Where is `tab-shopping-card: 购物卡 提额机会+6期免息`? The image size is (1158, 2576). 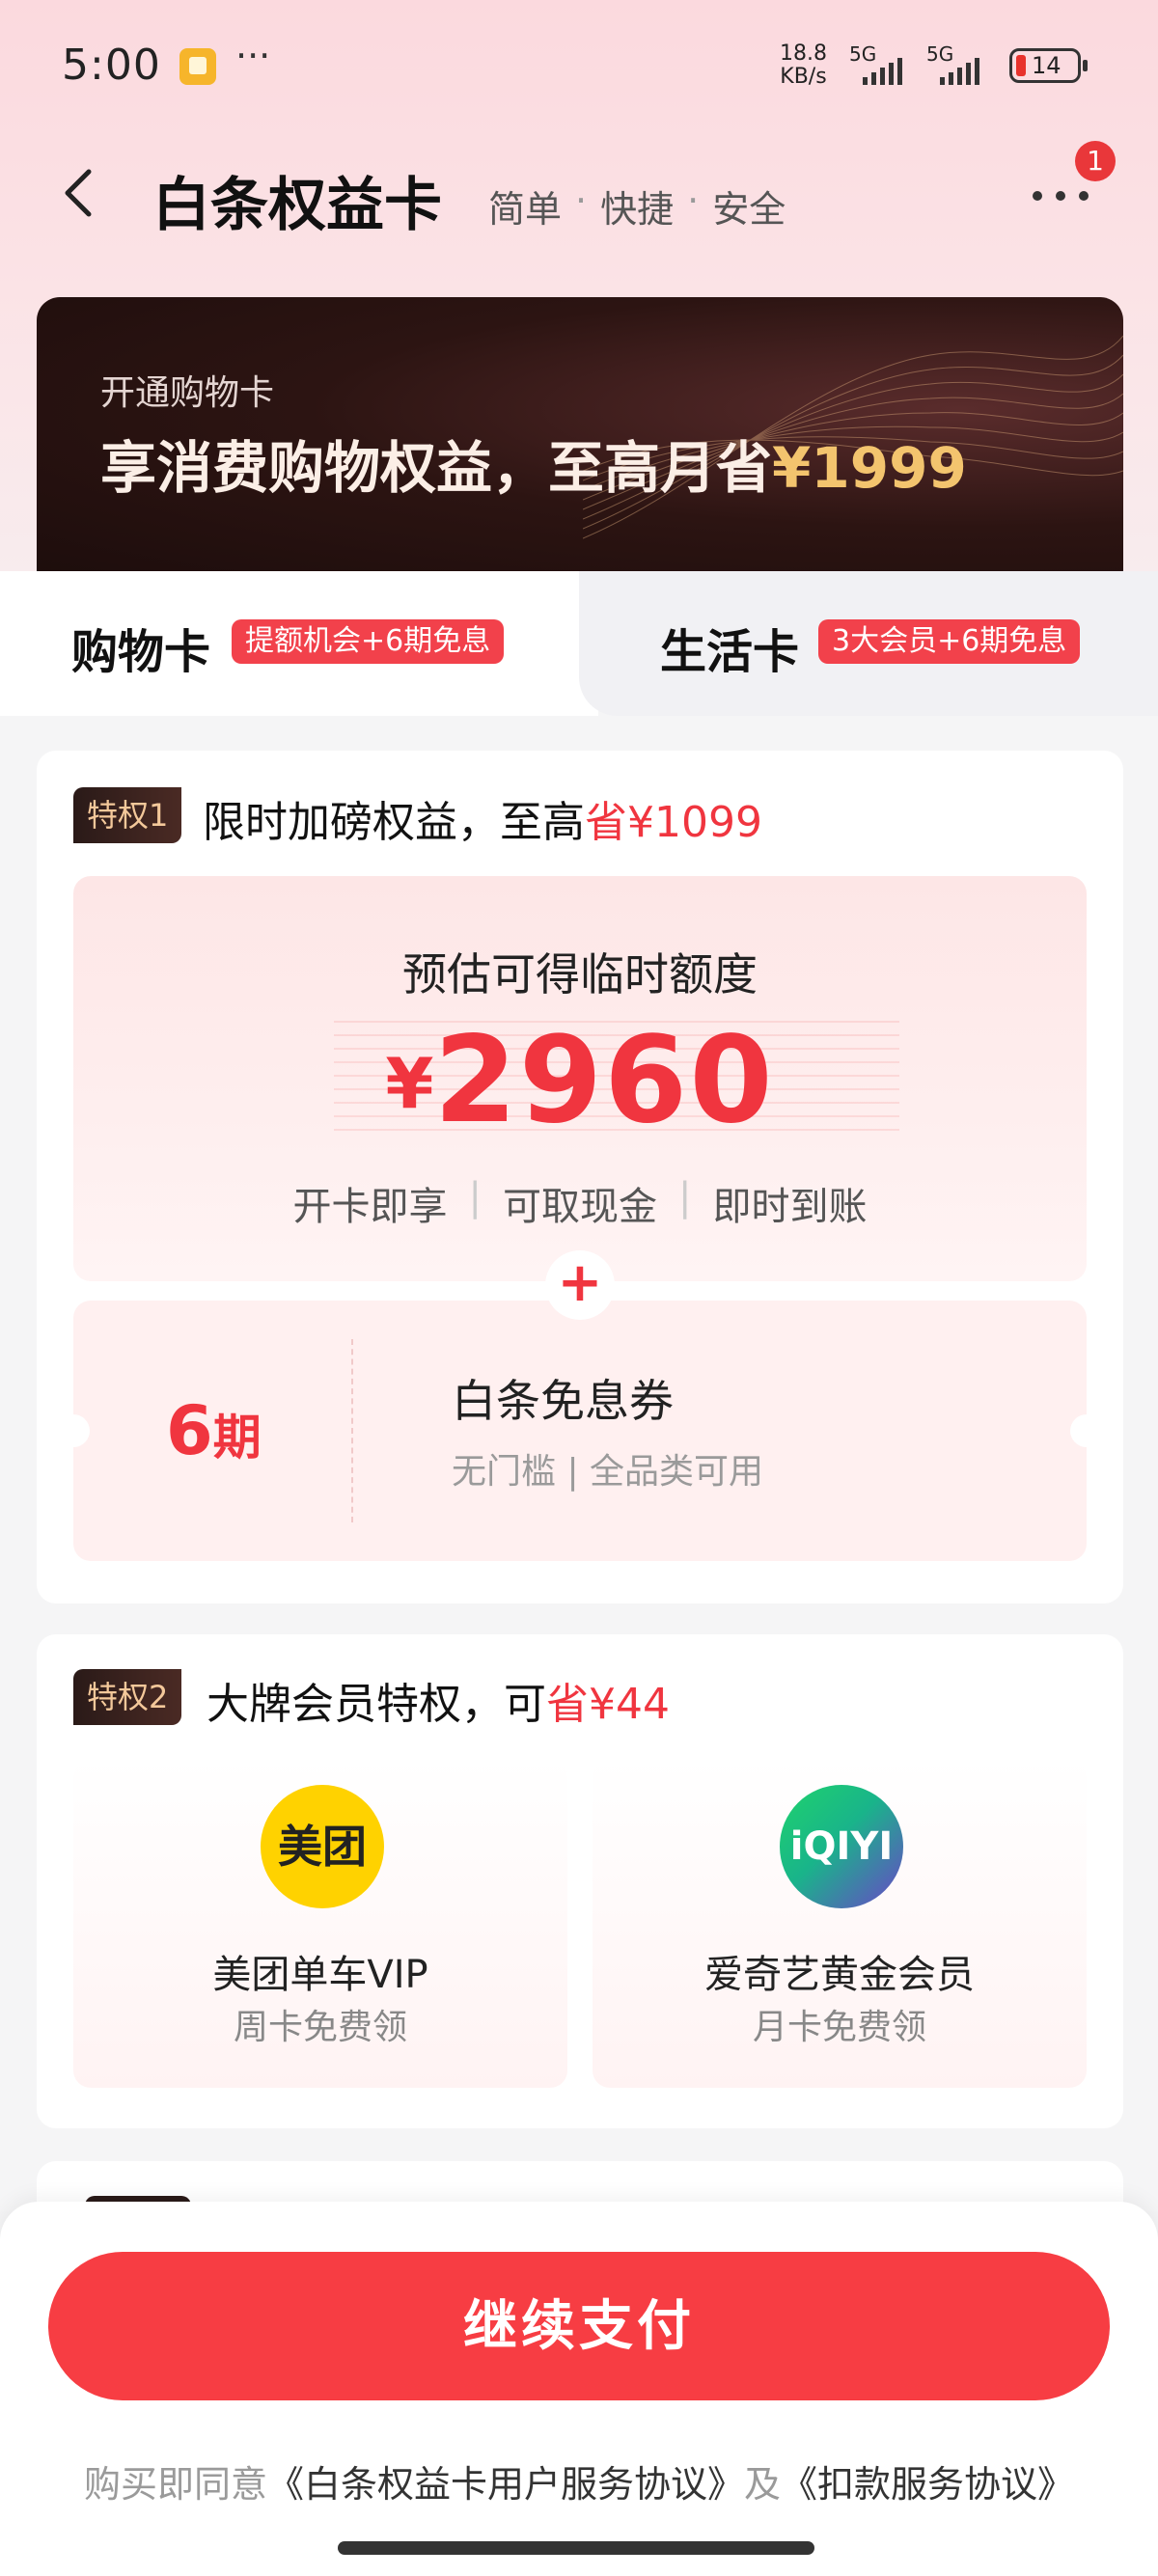 tab-shopping-card: 购物卡 提额机会+6期免息 is located at coordinates (299, 644).